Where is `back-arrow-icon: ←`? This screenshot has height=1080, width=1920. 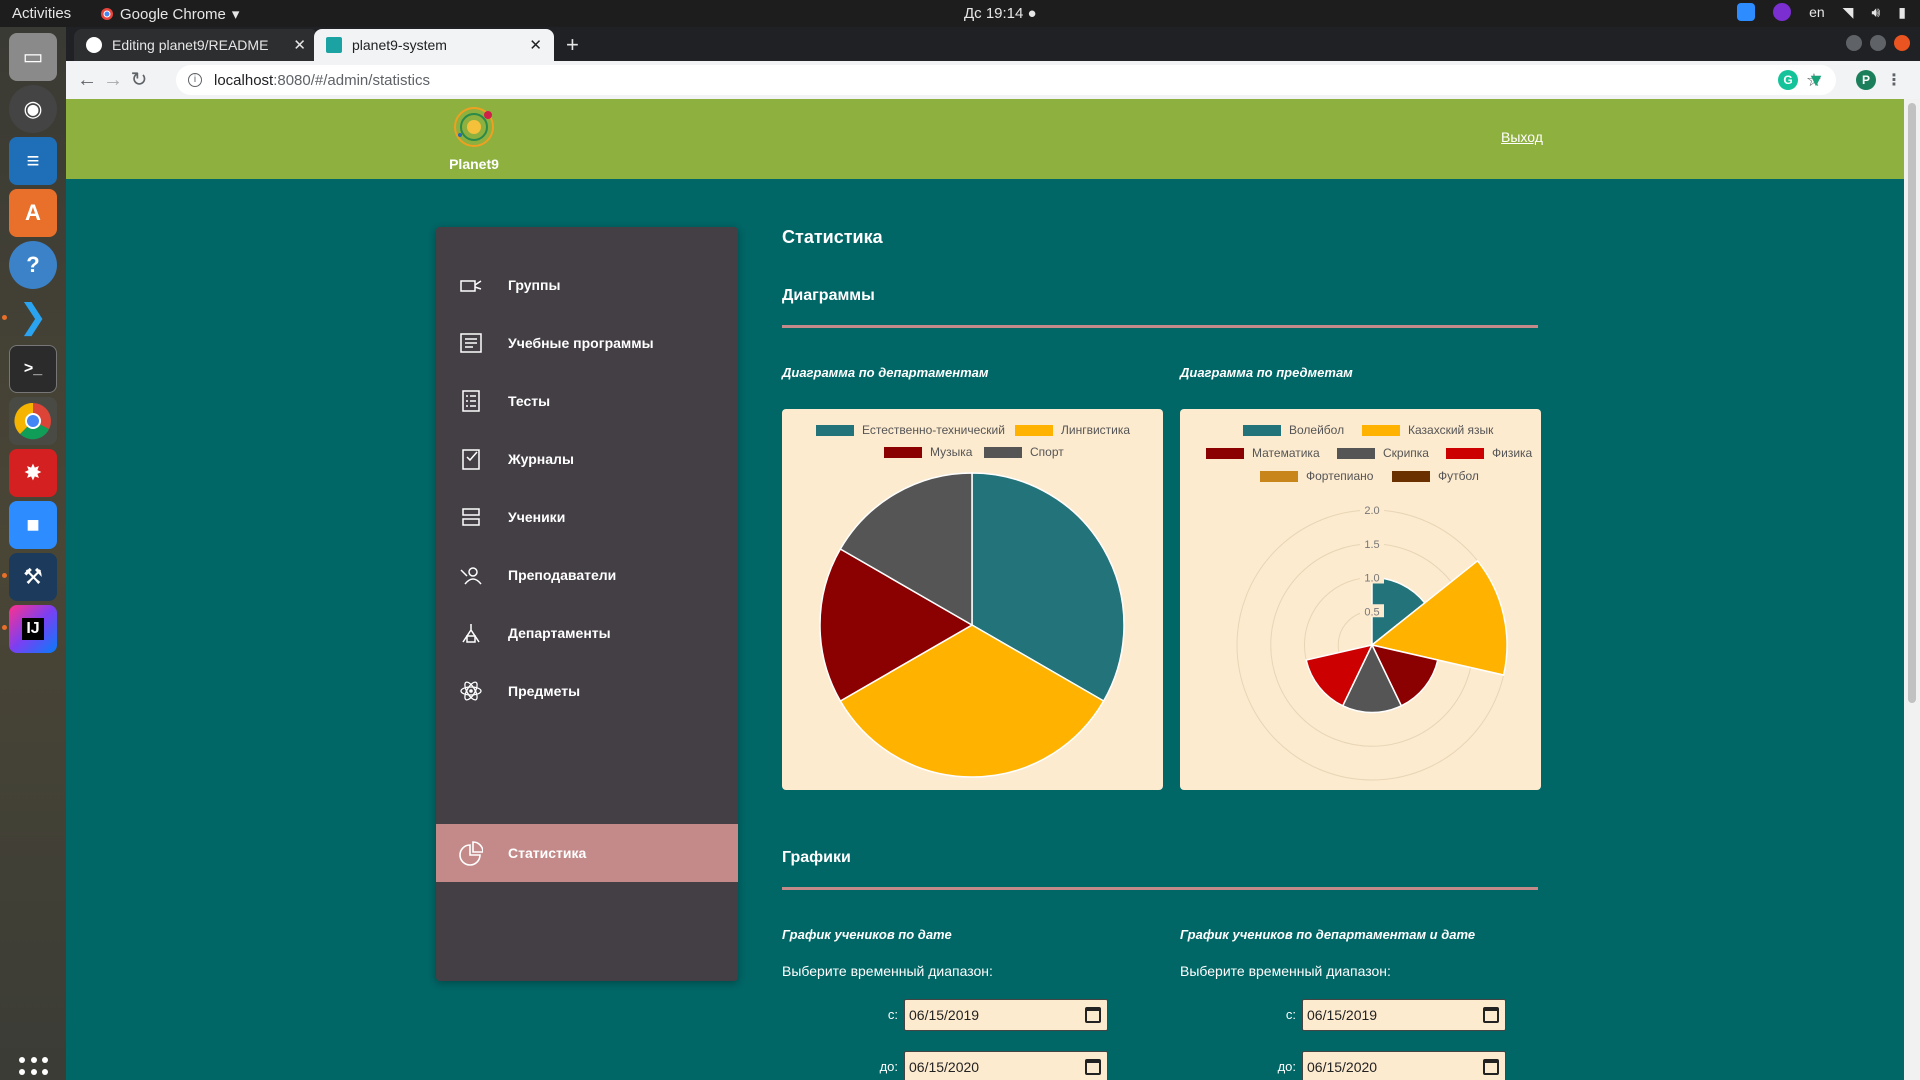
back-arrow-icon: ← is located at coordinates (87, 80).